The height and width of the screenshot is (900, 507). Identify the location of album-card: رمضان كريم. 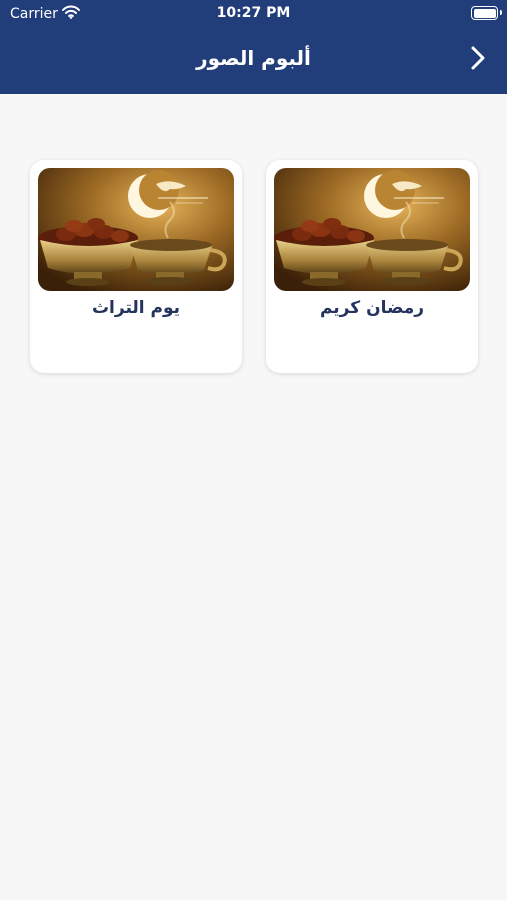
(372, 266).